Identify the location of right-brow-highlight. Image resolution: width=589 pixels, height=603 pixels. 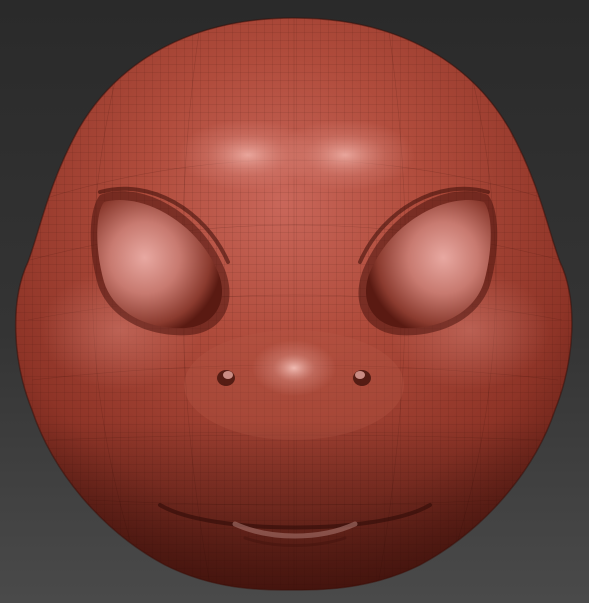
(345, 155).